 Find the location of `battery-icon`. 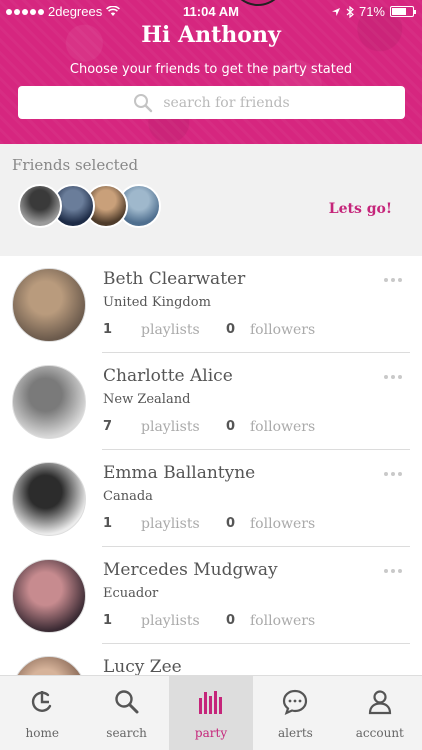

battery-icon is located at coordinates (403, 11).